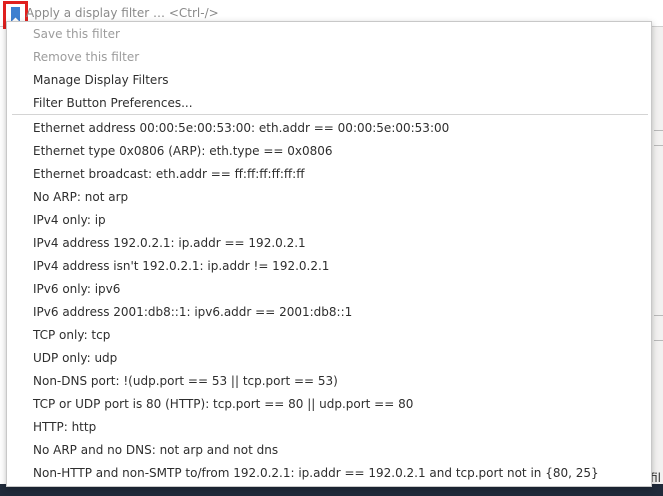 The image size is (663, 496). I want to click on saved-filter-item: No ARP: not arp, so click(80, 197).